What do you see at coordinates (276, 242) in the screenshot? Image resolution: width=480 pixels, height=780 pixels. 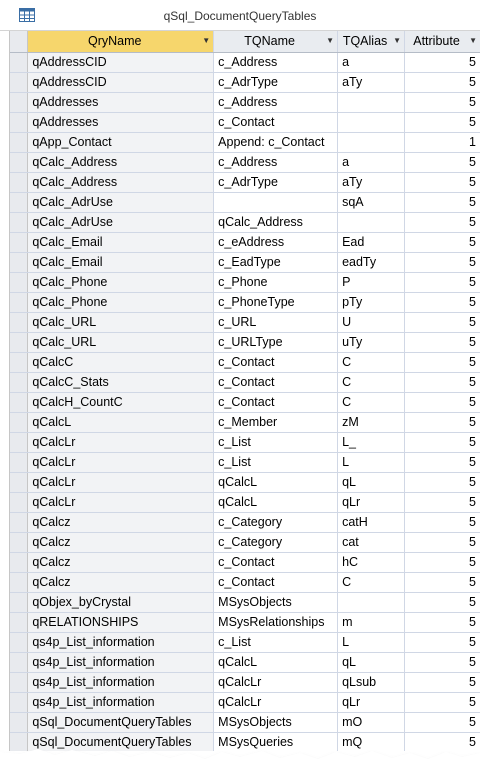 I see `cell-tqname: c_eAddress` at bounding box center [276, 242].